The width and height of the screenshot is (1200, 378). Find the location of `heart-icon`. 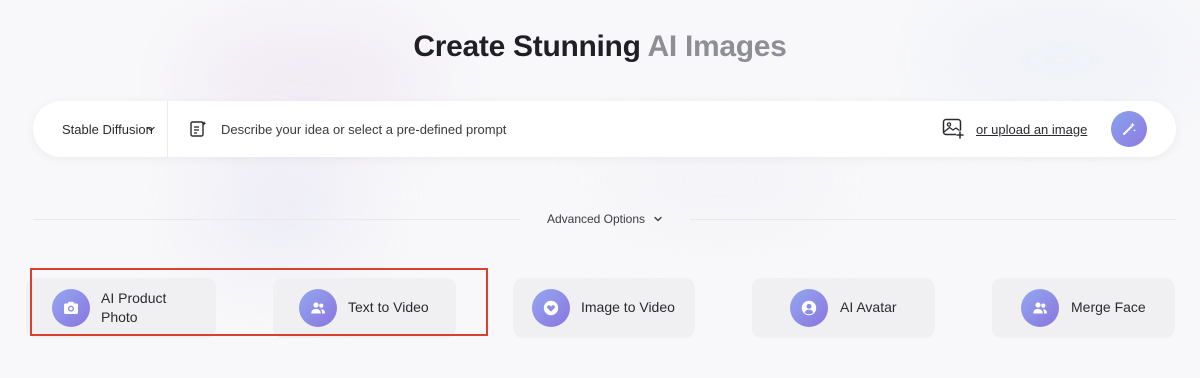

heart-icon is located at coordinates (551, 308).